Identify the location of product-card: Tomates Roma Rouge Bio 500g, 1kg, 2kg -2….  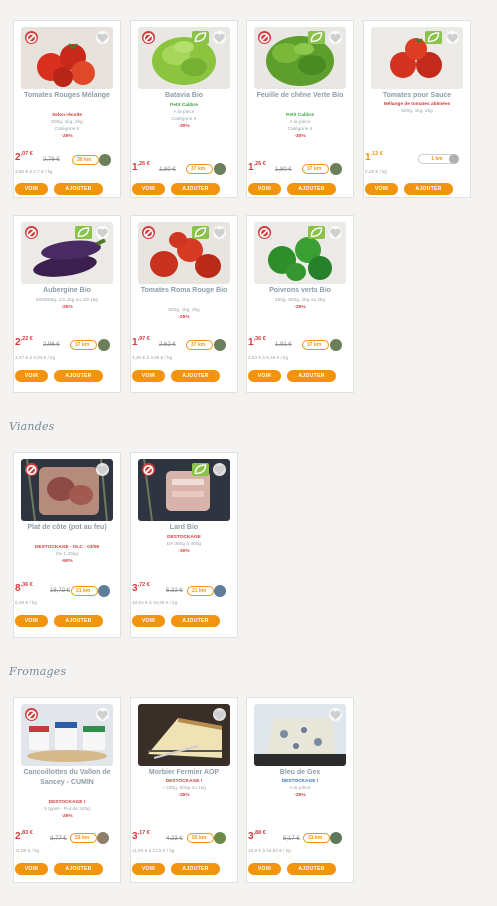
(184, 304).